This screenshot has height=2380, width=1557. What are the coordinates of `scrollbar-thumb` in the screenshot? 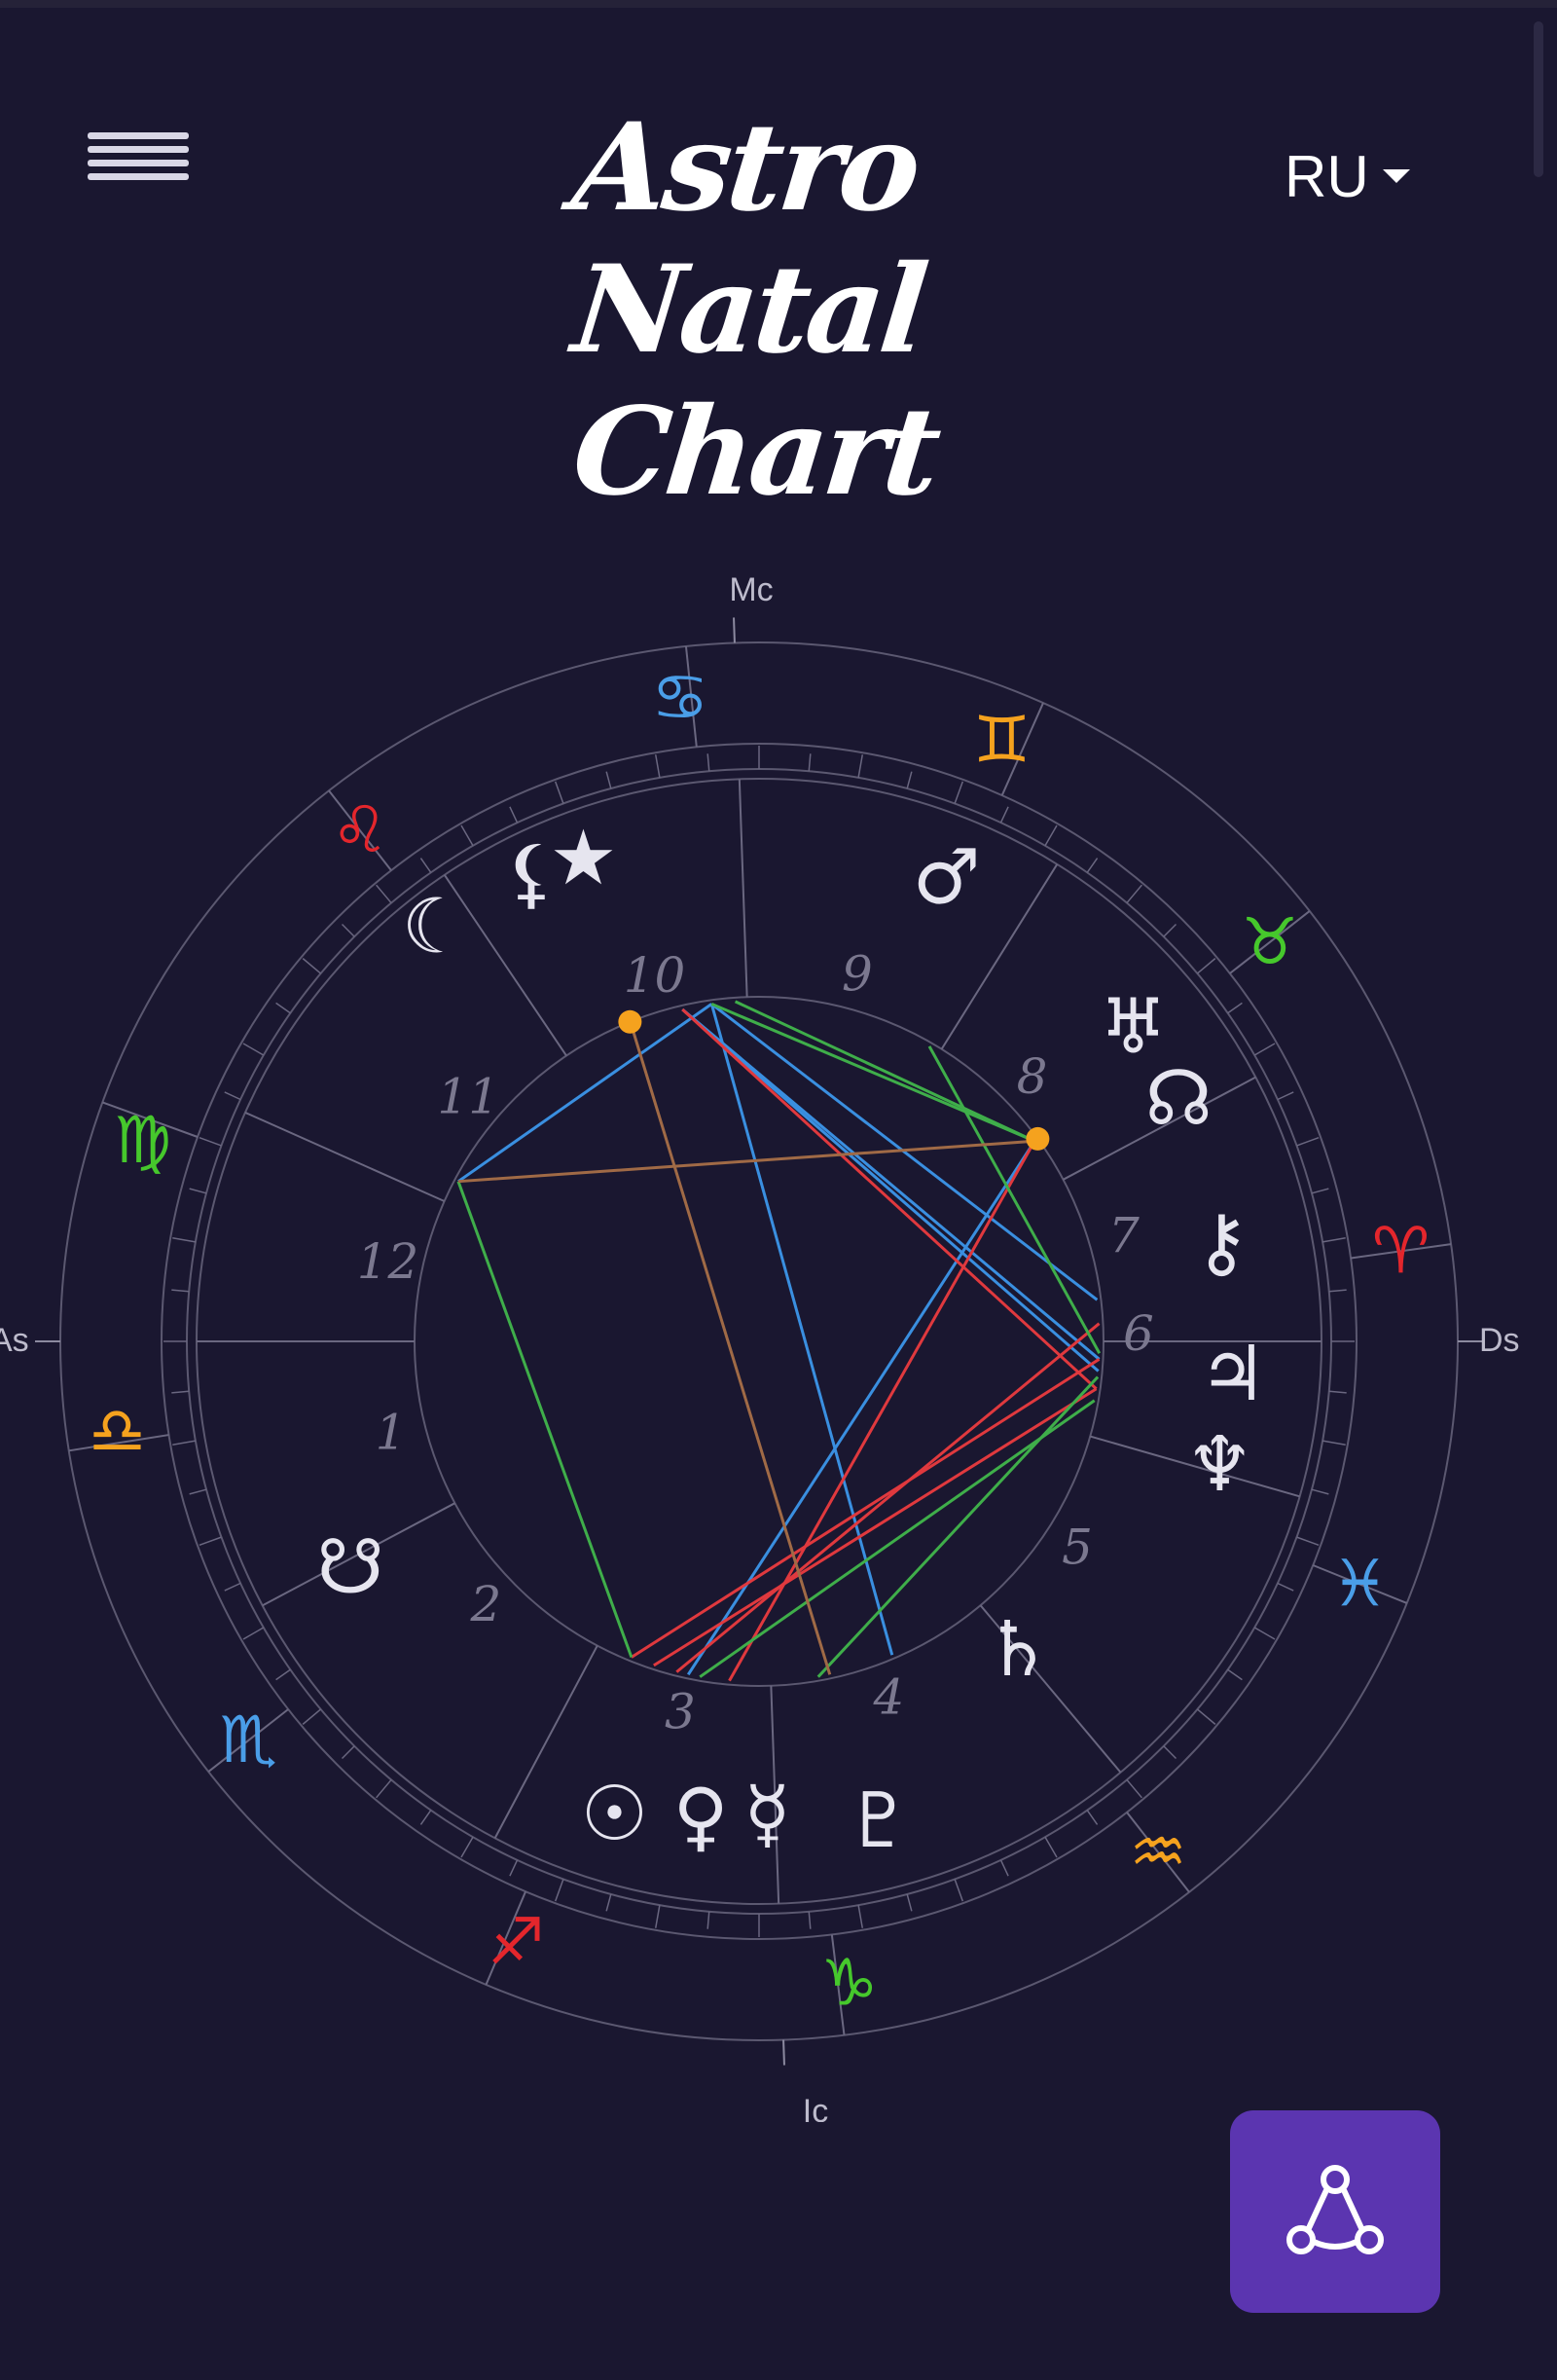 It's located at (1539, 99).